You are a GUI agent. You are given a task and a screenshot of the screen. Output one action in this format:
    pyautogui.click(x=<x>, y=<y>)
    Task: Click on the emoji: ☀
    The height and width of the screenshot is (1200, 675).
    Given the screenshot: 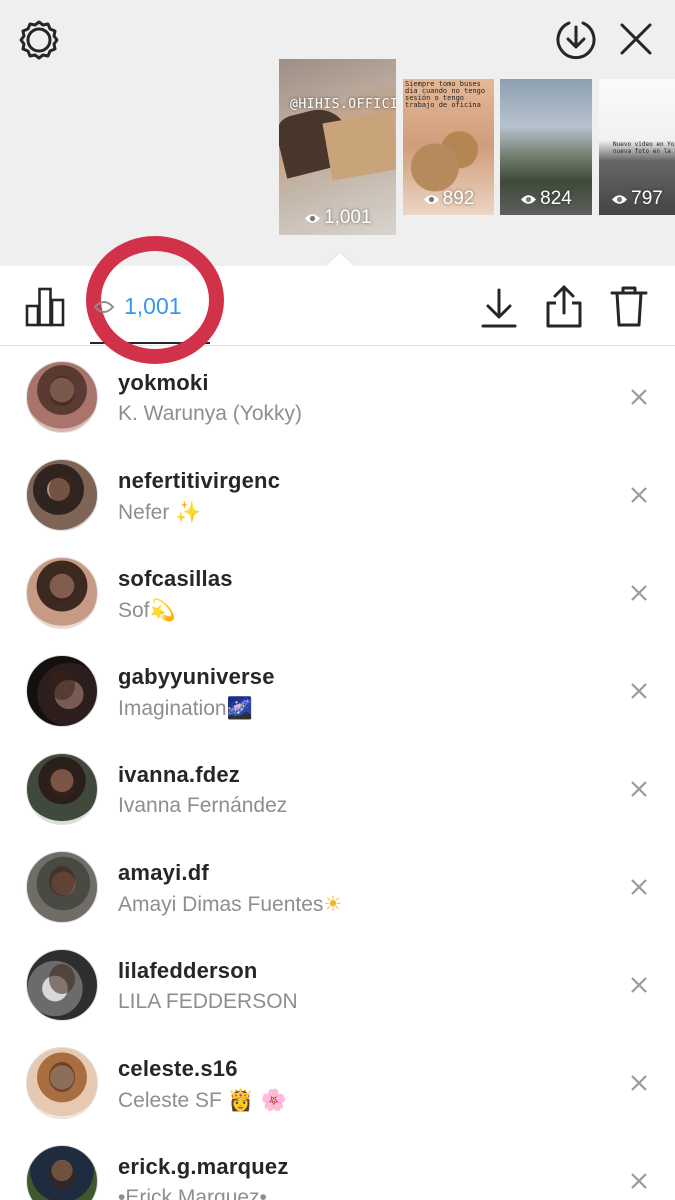 What is the action you would take?
    pyautogui.click(x=333, y=904)
    